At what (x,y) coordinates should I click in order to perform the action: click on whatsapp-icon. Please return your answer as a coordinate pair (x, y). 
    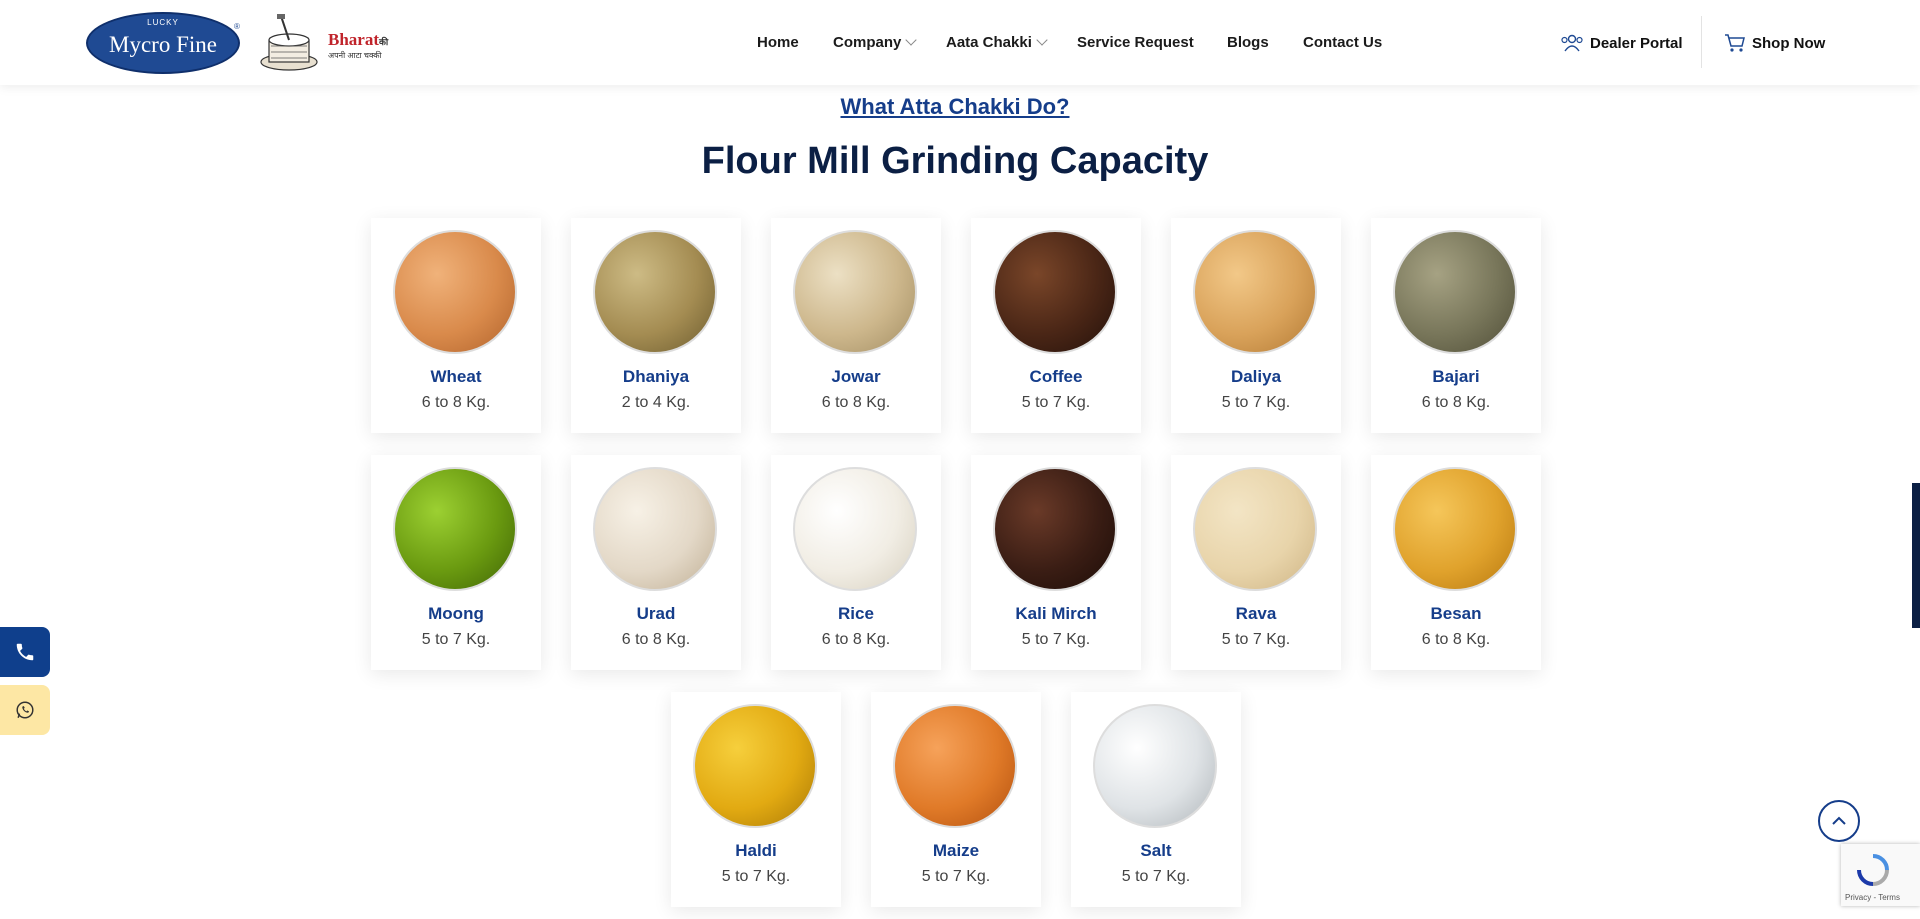
    Looking at the image, I should click on (25, 710).